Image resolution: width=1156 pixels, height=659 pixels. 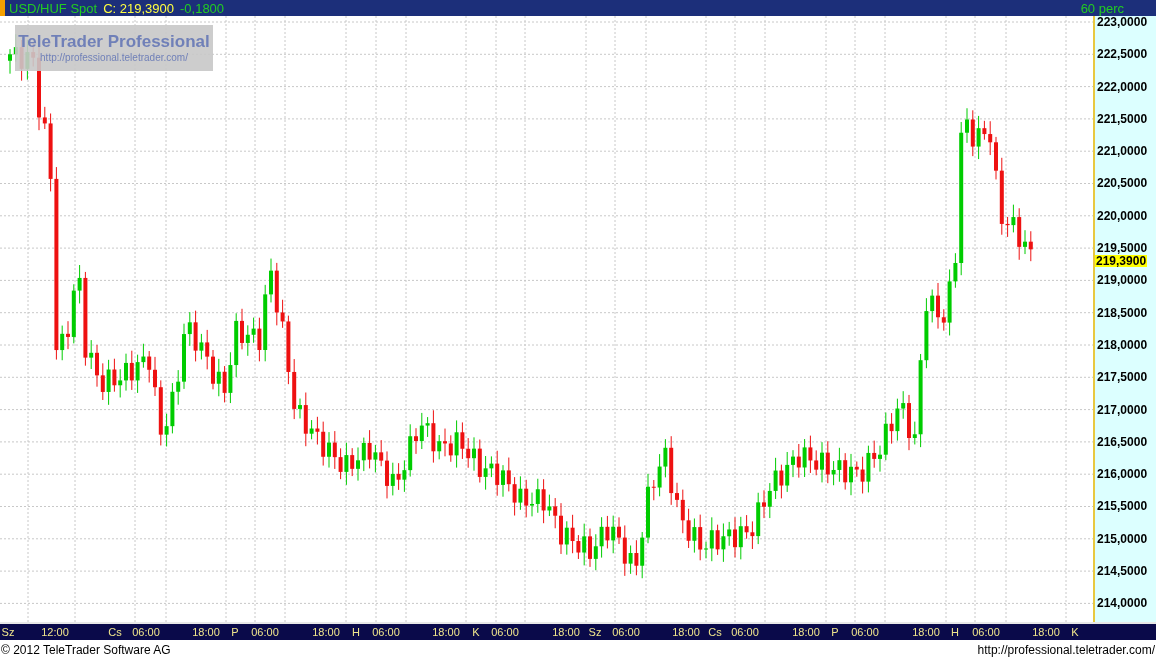 What do you see at coordinates (1066, 650) in the screenshot?
I see `website-url: http://professional.teletrader.com/` at bounding box center [1066, 650].